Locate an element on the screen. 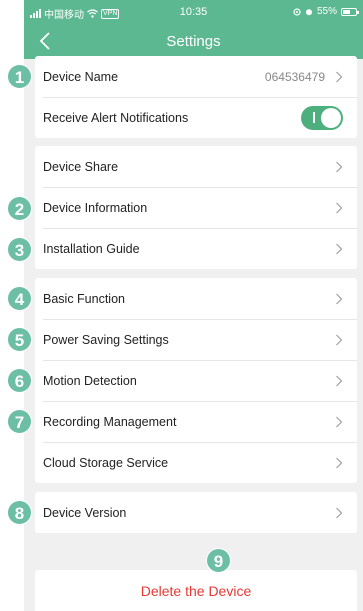 The width and height of the screenshot is (363, 611). callout-badge-8: 8 is located at coordinates (19, 512).